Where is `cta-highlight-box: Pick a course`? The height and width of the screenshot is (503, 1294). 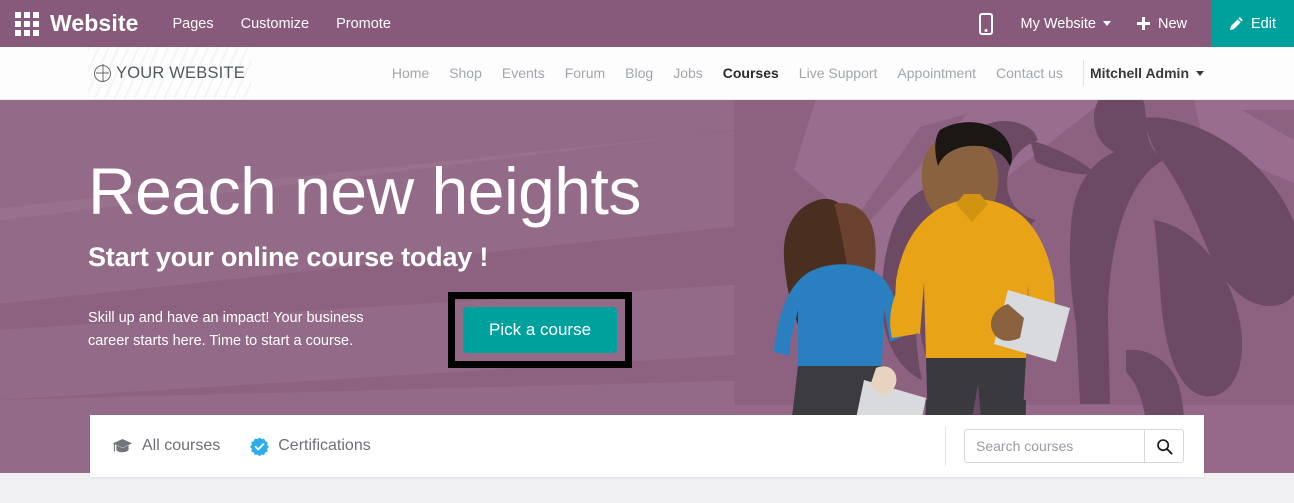
cta-highlight-box: Pick a course is located at coordinates (540, 330).